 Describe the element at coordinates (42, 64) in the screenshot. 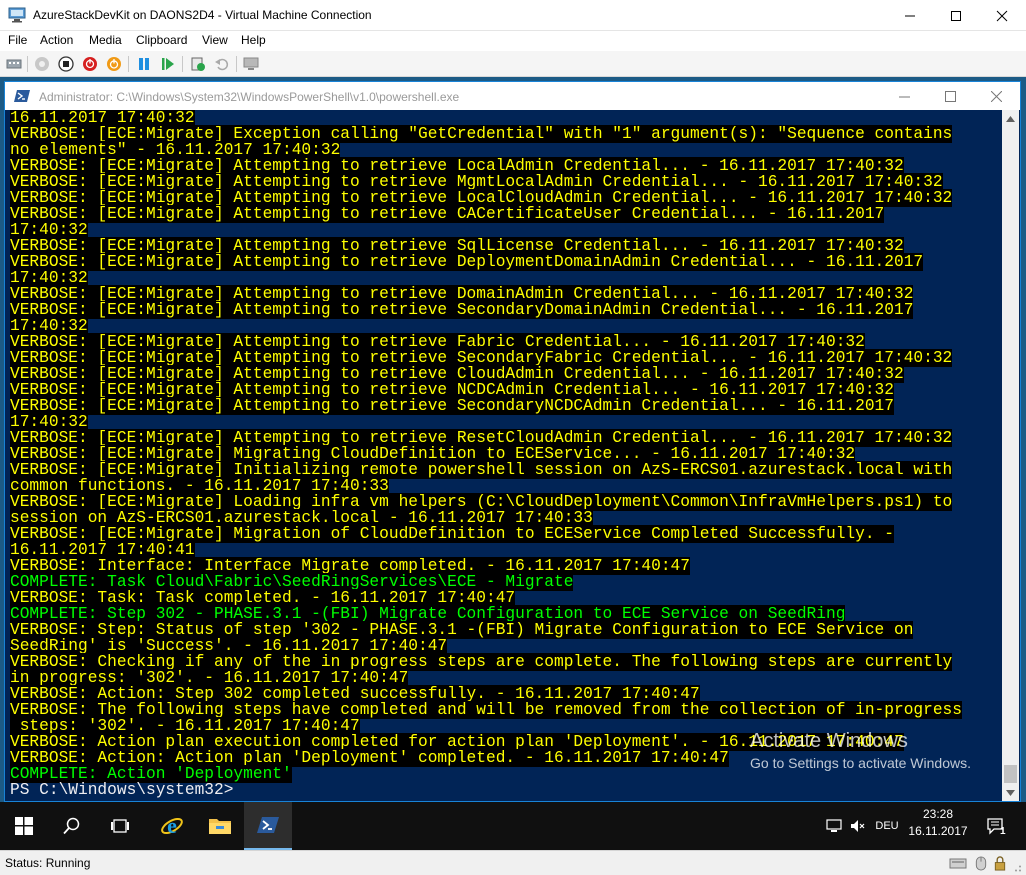

I see `start-button` at that location.